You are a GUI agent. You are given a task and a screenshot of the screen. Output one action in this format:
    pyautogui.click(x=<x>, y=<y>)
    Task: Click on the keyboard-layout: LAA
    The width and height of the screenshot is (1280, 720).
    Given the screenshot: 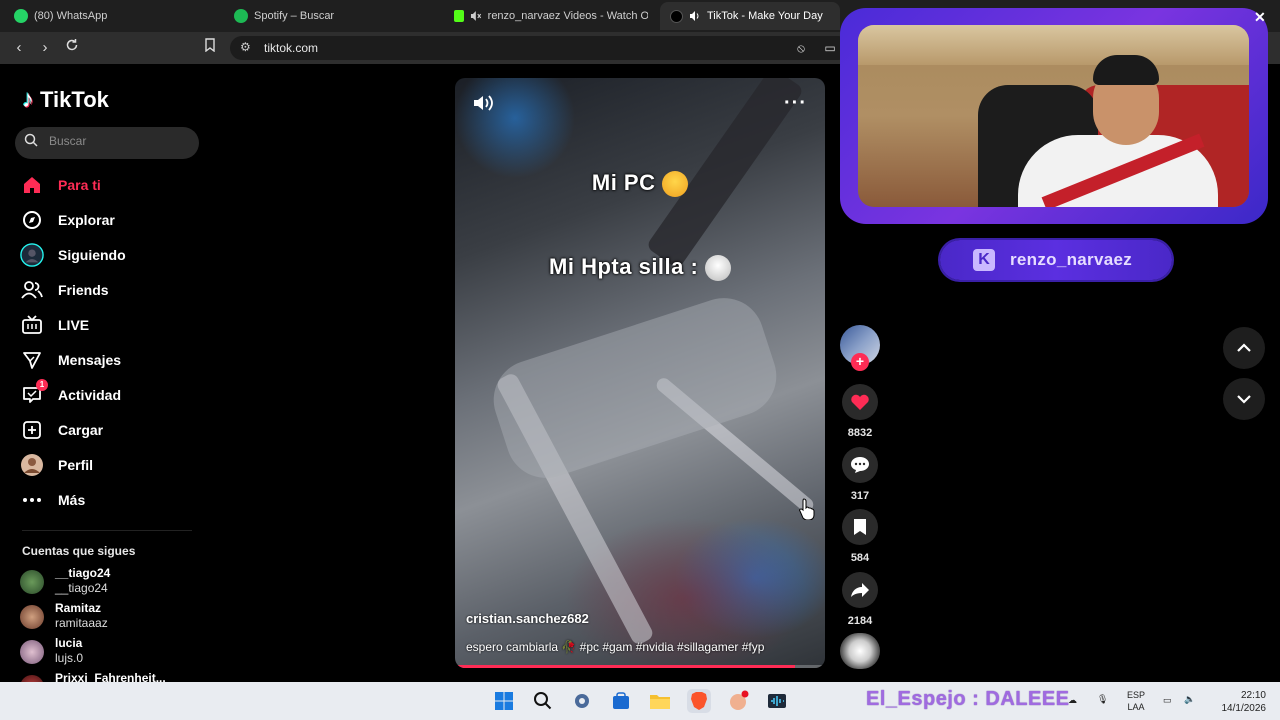 What is the action you would take?
    pyautogui.click(x=1136, y=707)
    